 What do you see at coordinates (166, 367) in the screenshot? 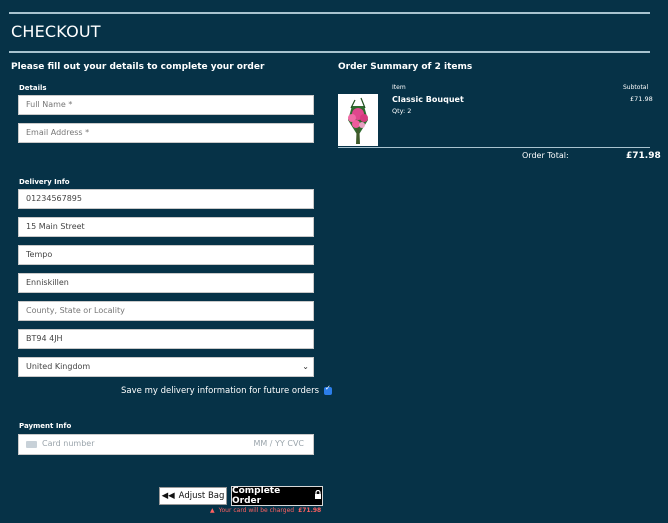
I see `country-select: United Kingdom ⌄` at bounding box center [166, 367].